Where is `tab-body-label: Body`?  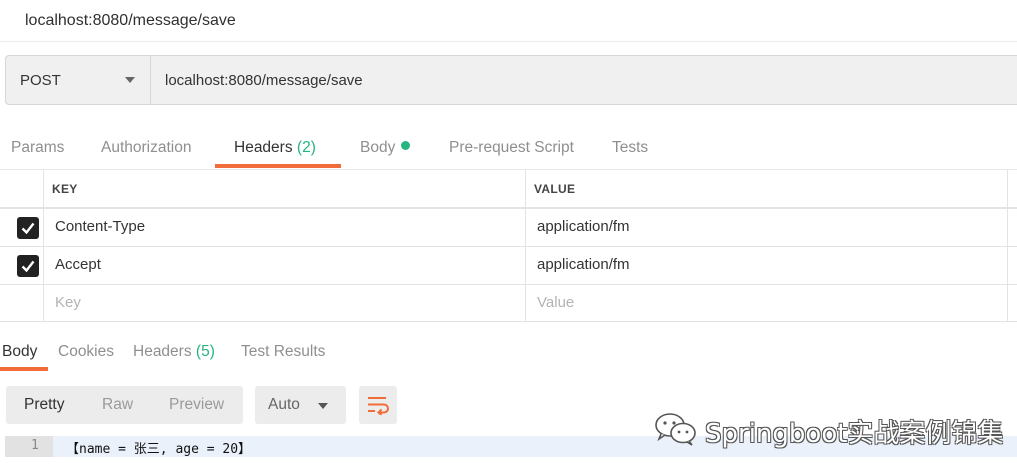
tab-body-label: Body is located at coordinates (378, 147).